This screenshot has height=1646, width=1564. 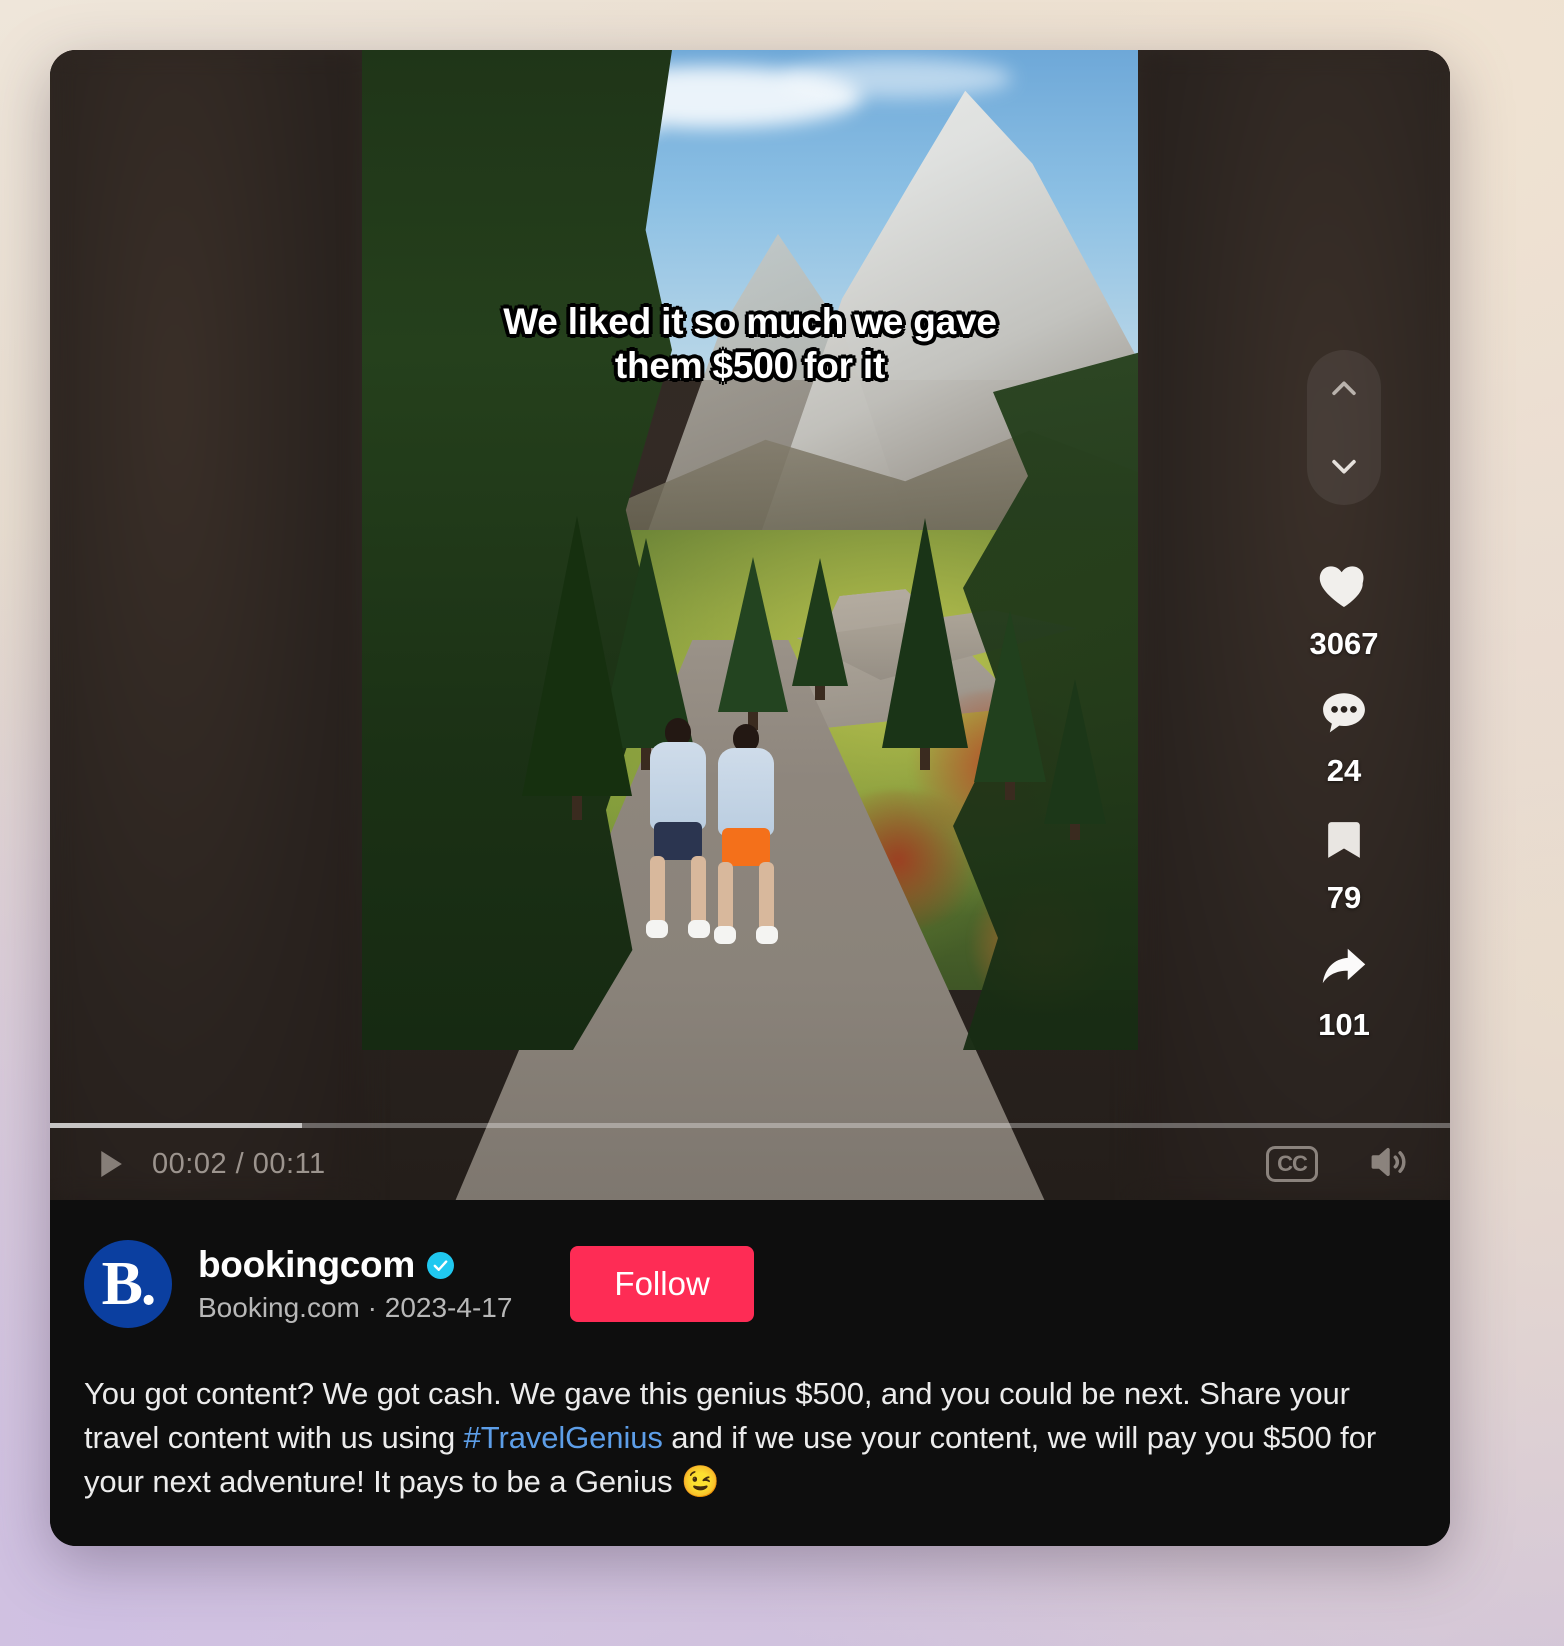 I want to click on bookmark-count: 79, so click(x=1344, y=897).